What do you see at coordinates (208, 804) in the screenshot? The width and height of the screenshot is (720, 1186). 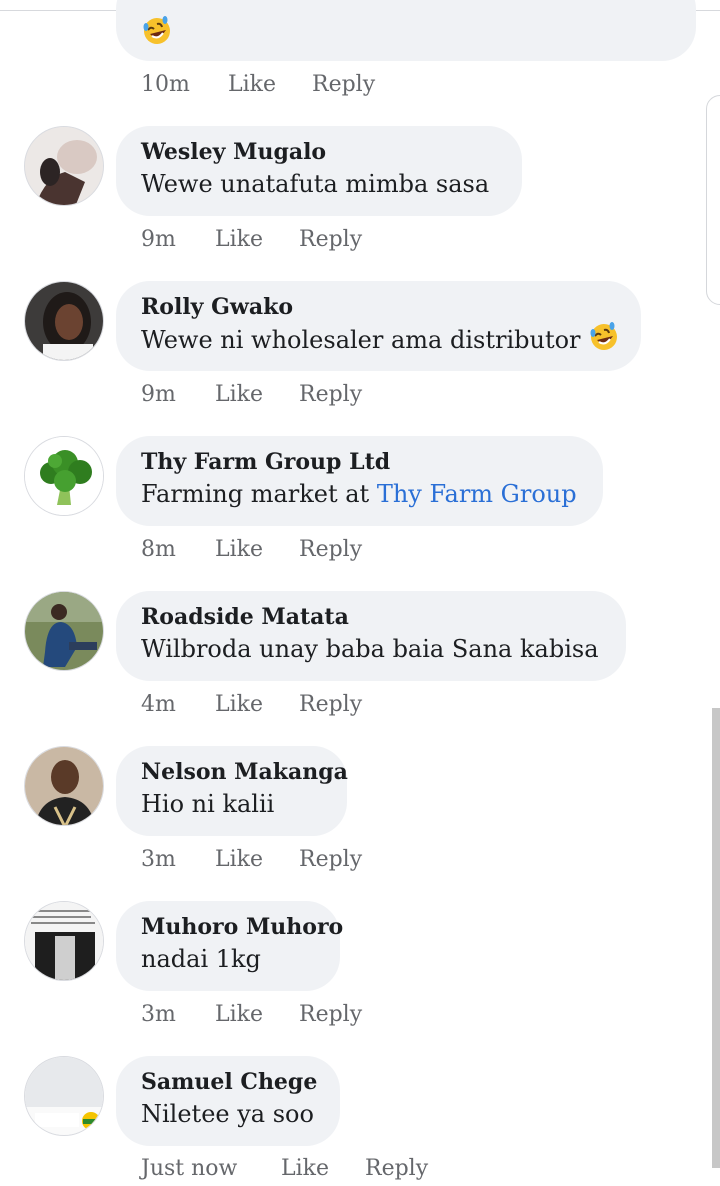 I see `comment-text: Hio ni kalii` at bounding box center [208, 804].